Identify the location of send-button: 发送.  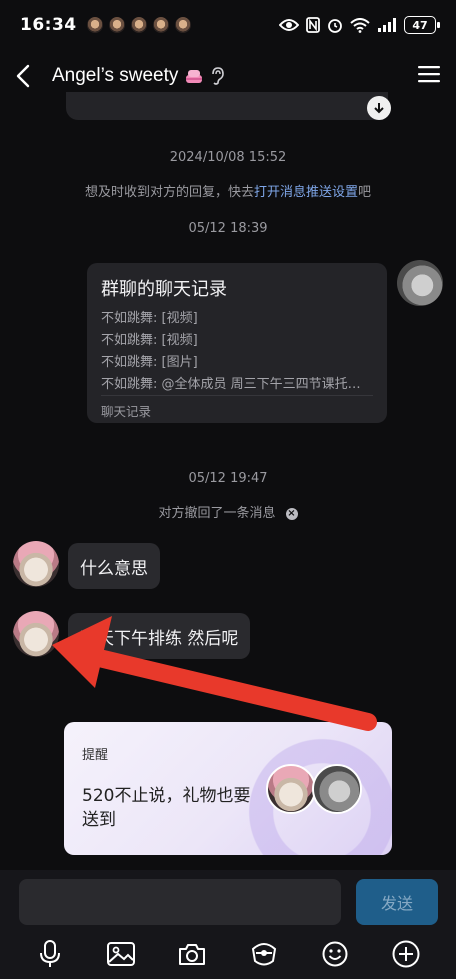
(397, 902).